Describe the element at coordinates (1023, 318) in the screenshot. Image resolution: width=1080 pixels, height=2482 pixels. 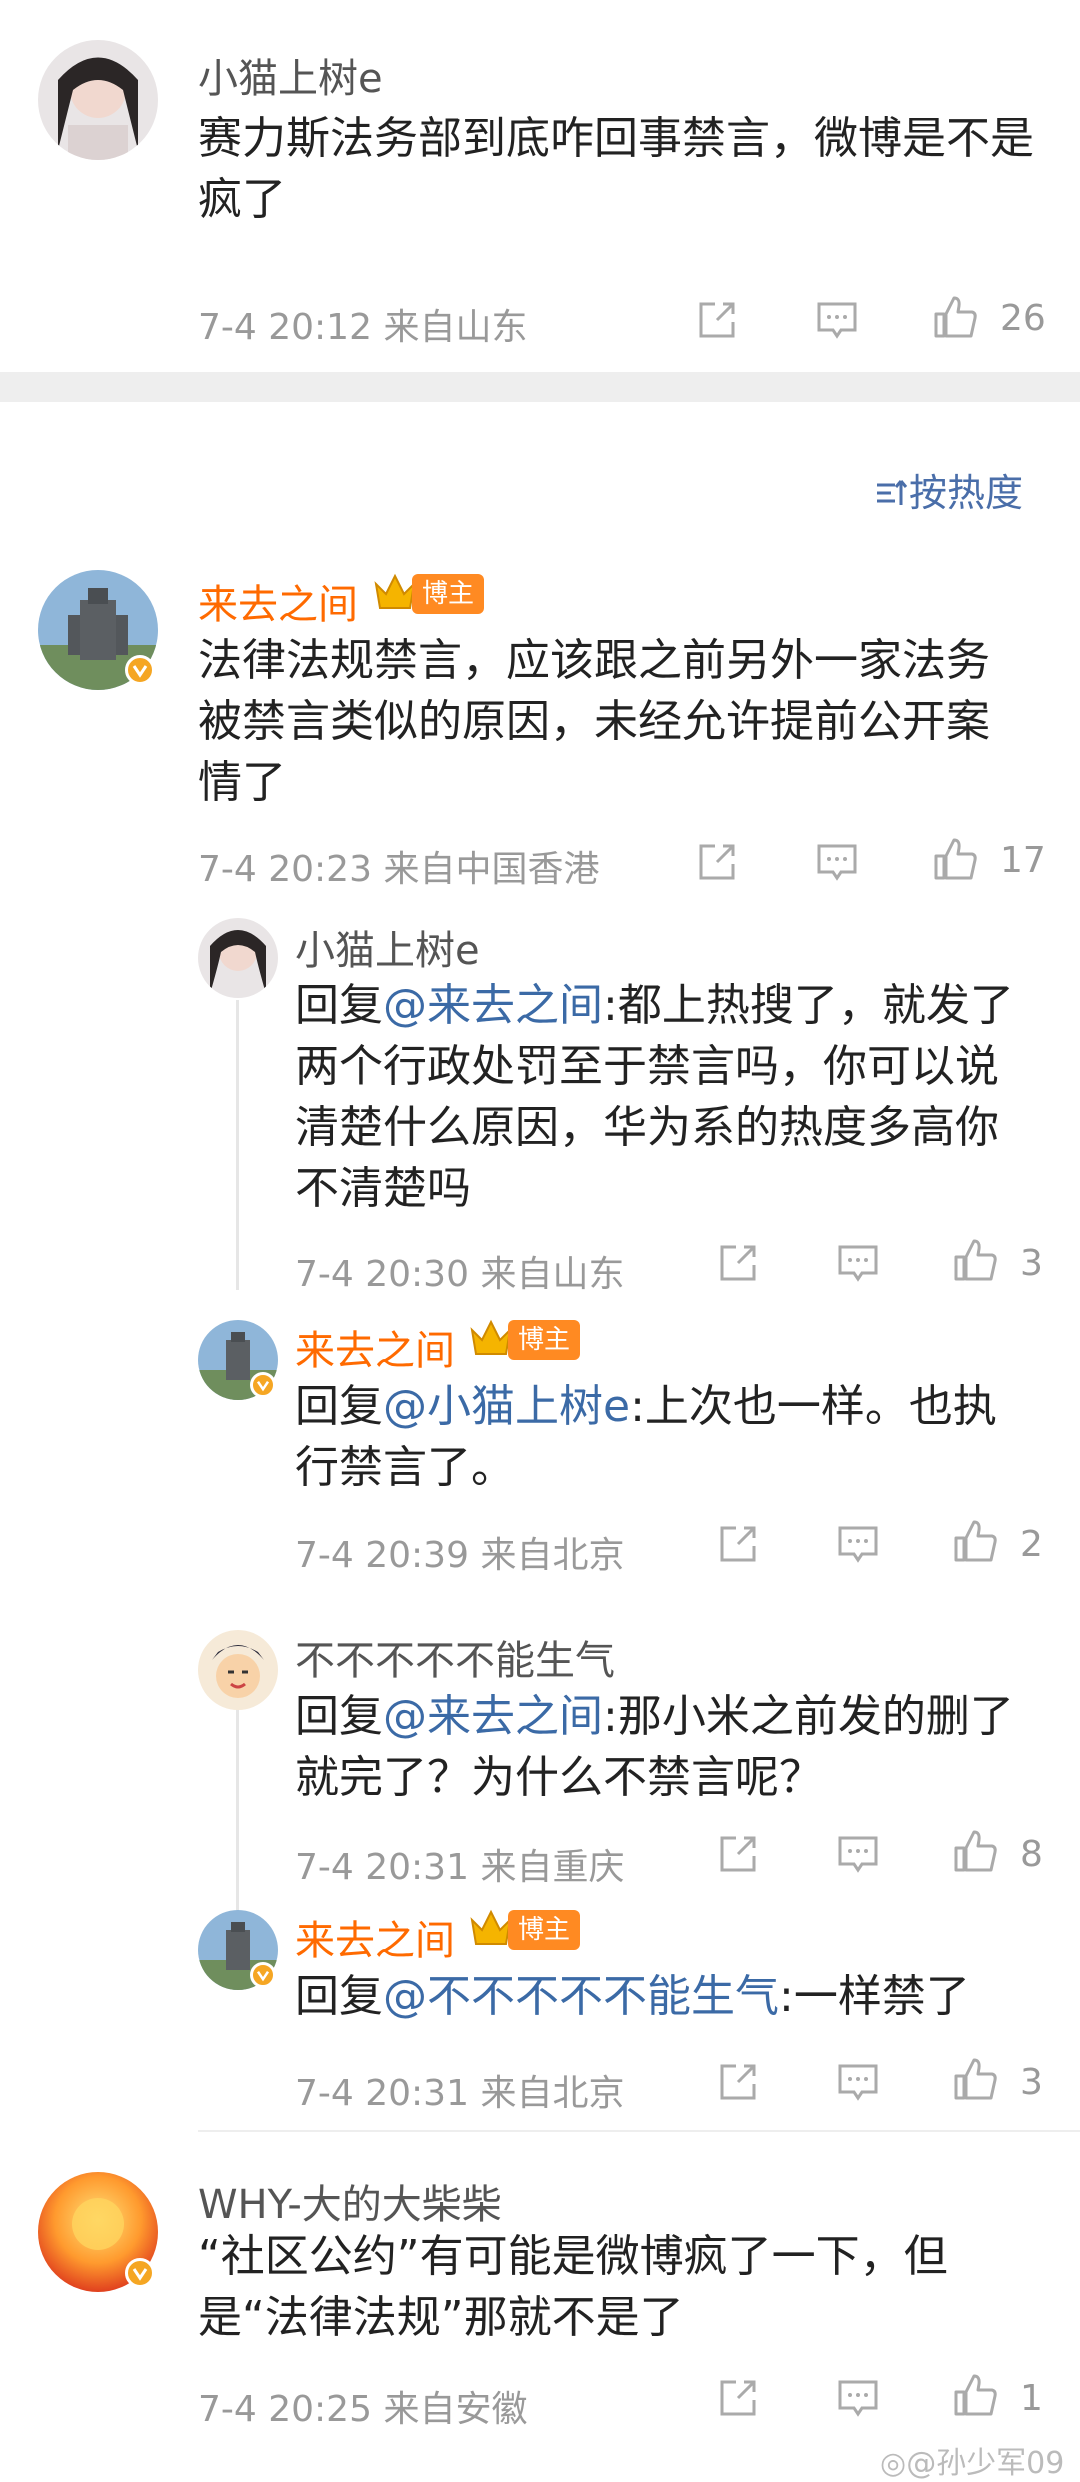
I see `like-count: 26` at that location.